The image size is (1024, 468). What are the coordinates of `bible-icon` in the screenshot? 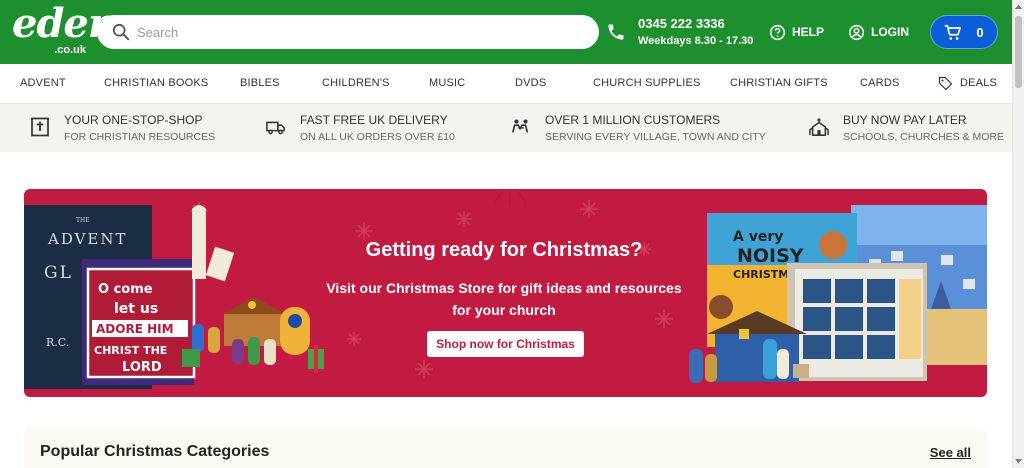 It's located at (40, 127).